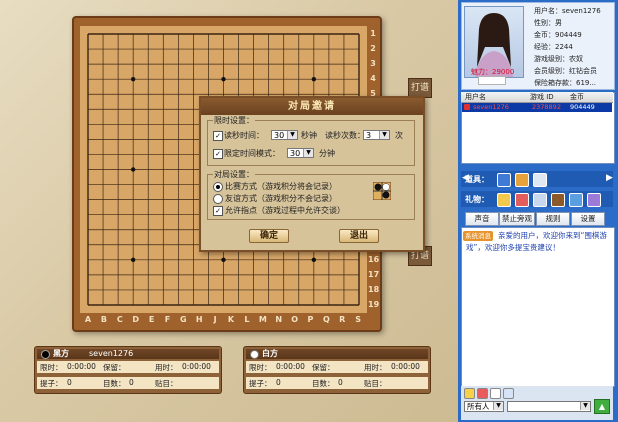  I want to click on stone-preview-icon, so click(382, 191).